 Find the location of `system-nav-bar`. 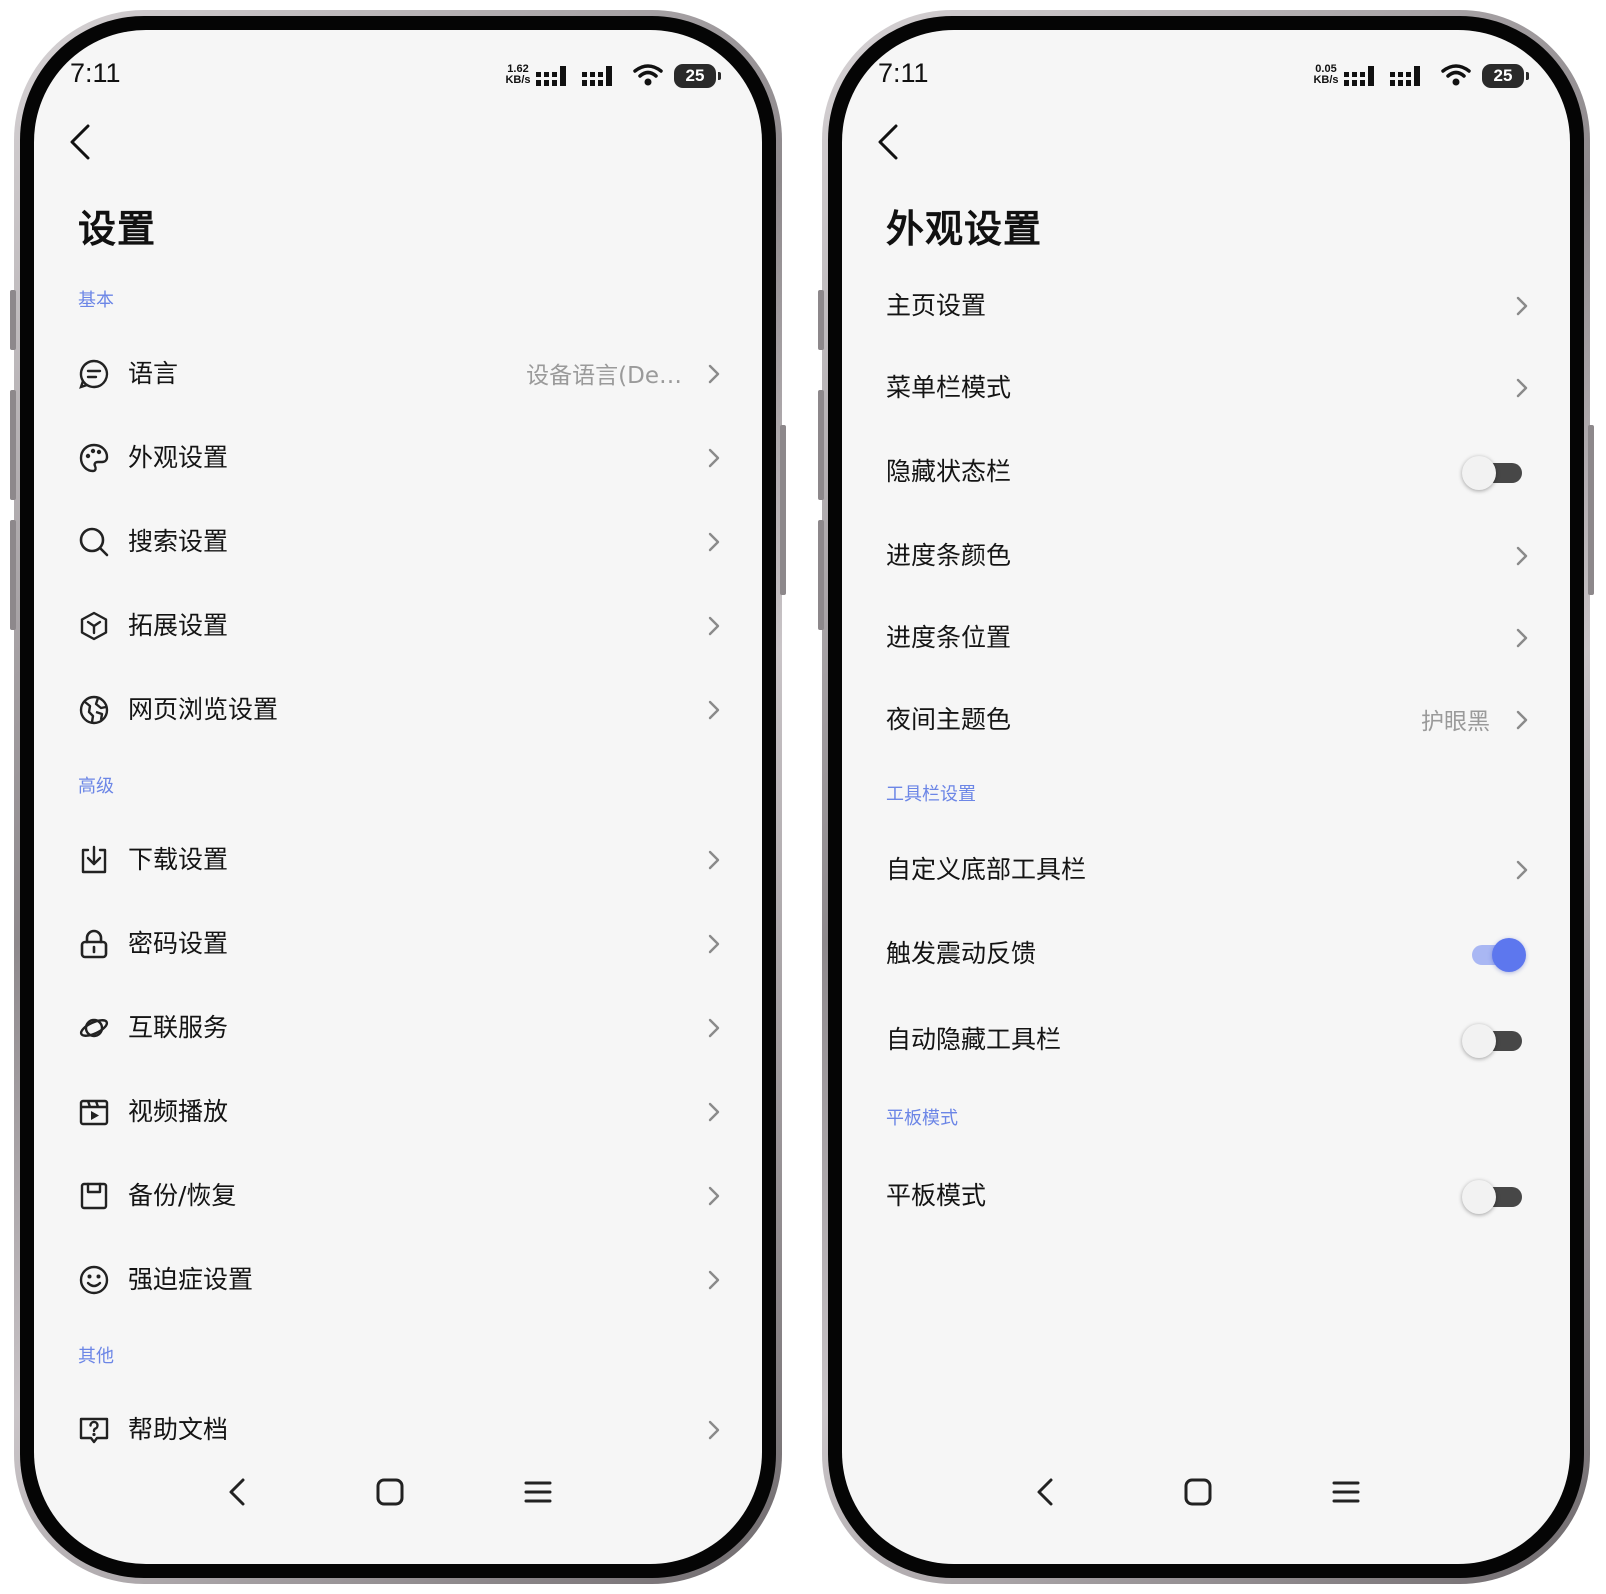

system-nav-bar is located at coordinates (1206, 1492).